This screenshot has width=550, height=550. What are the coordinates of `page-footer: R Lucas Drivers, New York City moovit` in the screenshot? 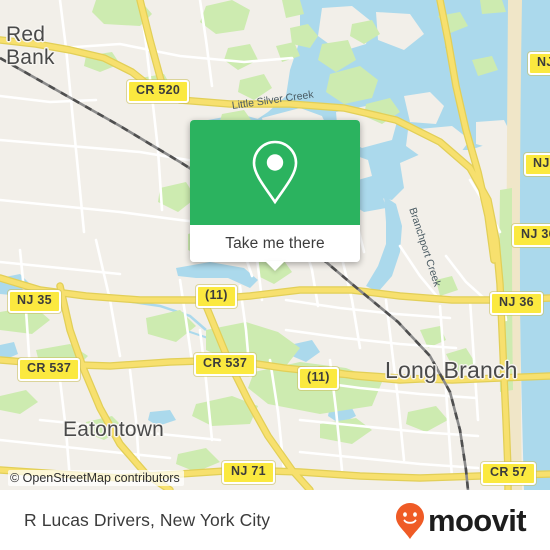 It's located at (275, 520).